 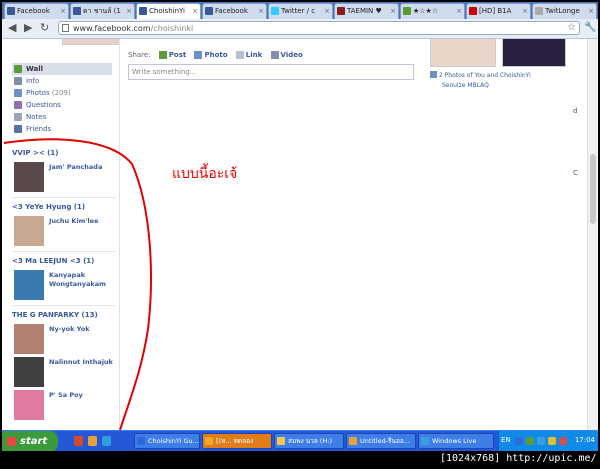 What do you see at coordinates (44, 28) in the screenshot?
I see `reload-icon: ↻` at bounding box center [44, 28].